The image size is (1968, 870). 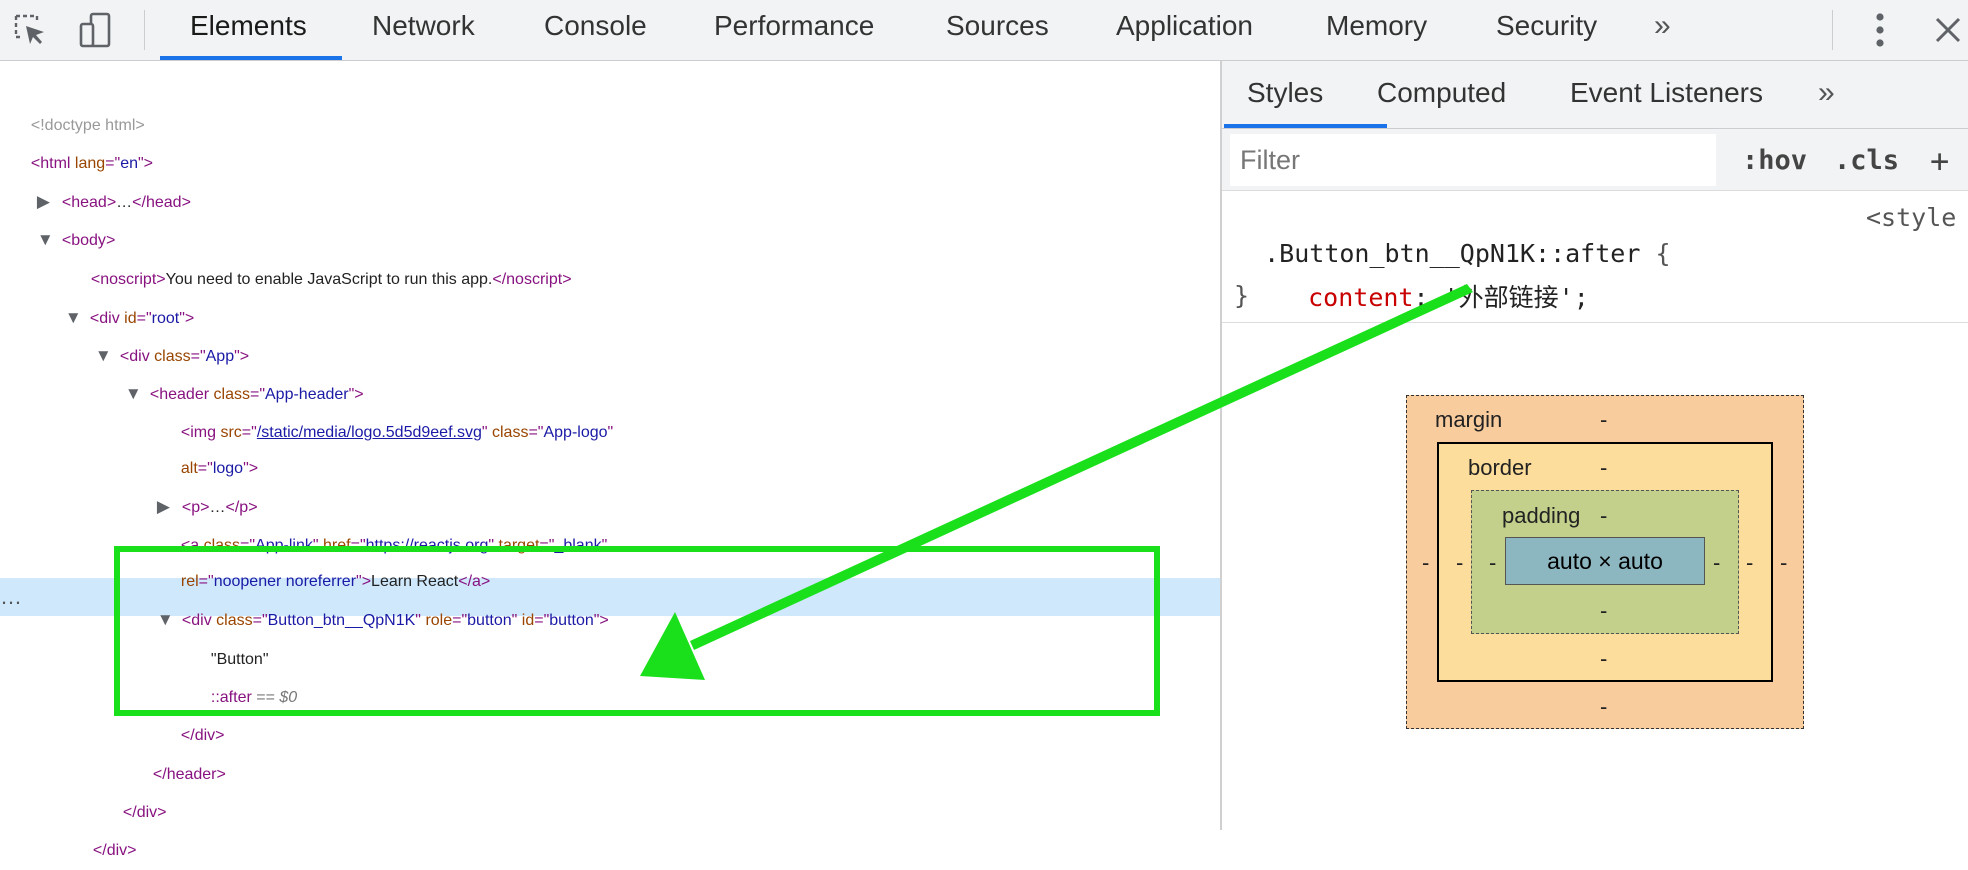 What do you see at coordinates (423, 30) in the screenshot?
I see `tab-network: Network` at bounding box center [423, 30].